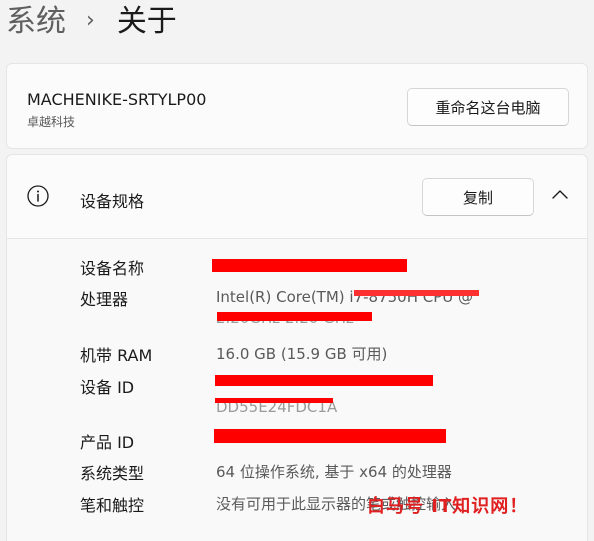 This screenshot has height=541, width=594. I want to click on breadcrumb-system-link: 系统, so click(36, 22).